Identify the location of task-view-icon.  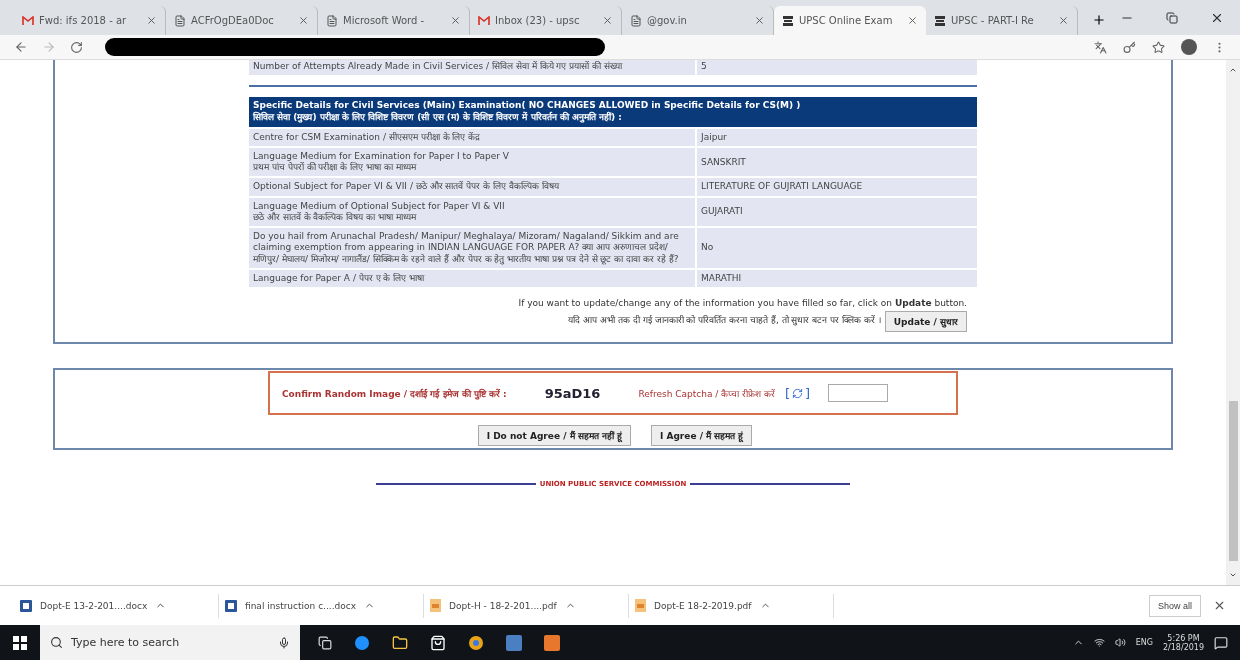
(325, 642).